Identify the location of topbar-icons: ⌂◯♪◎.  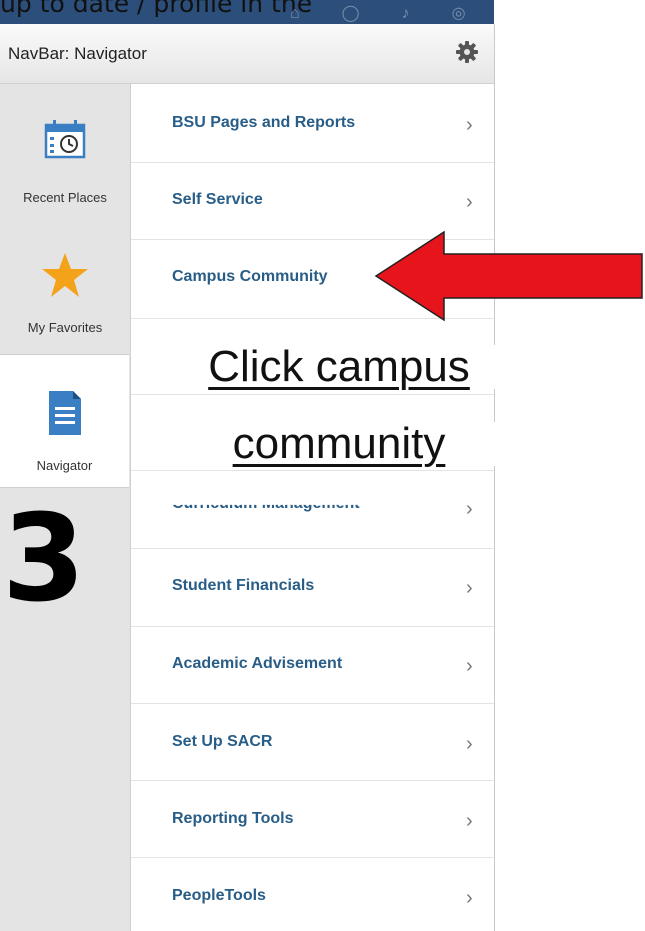
(392, 13).